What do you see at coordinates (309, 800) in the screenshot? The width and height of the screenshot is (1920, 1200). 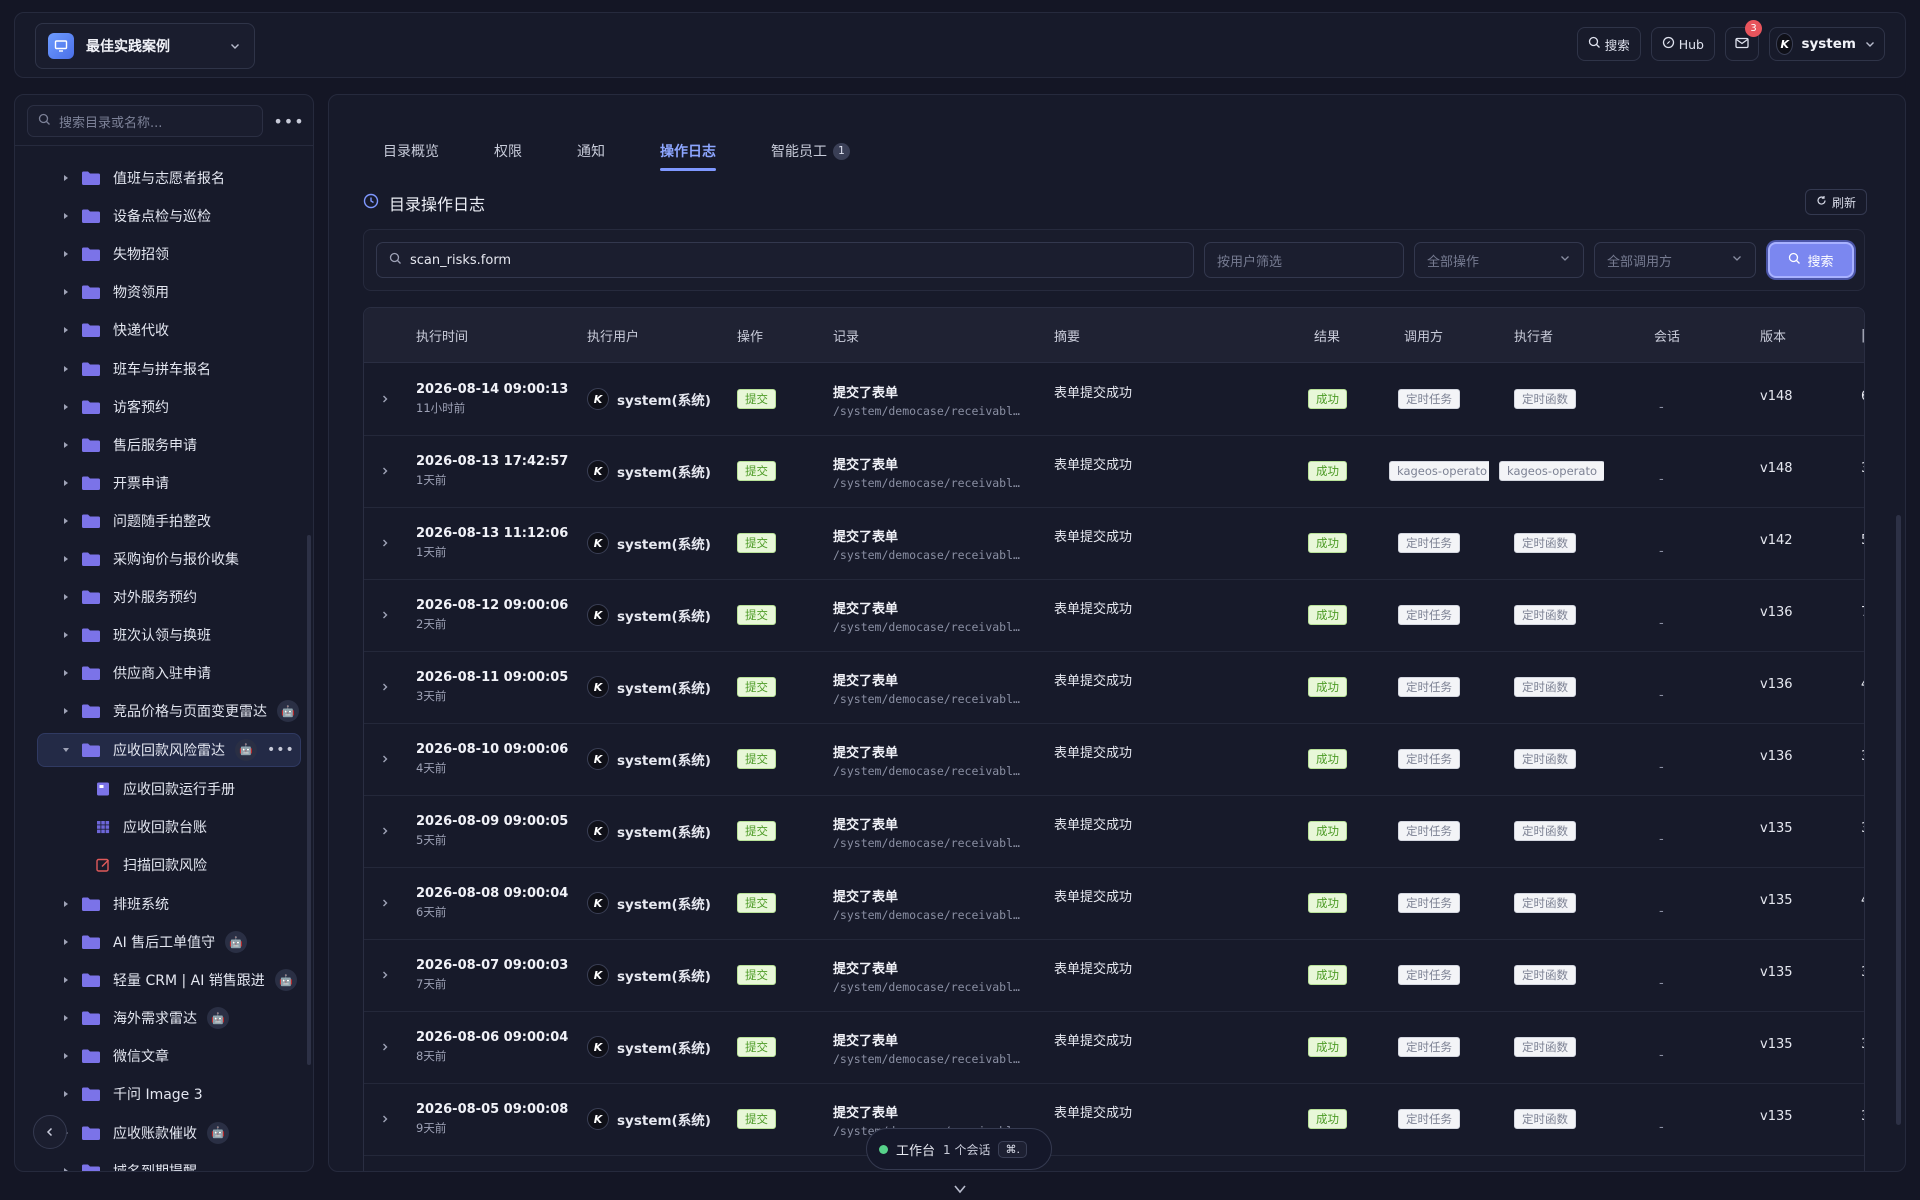 I see `sidebar-scrollbar` at bounding box center [309, 800].